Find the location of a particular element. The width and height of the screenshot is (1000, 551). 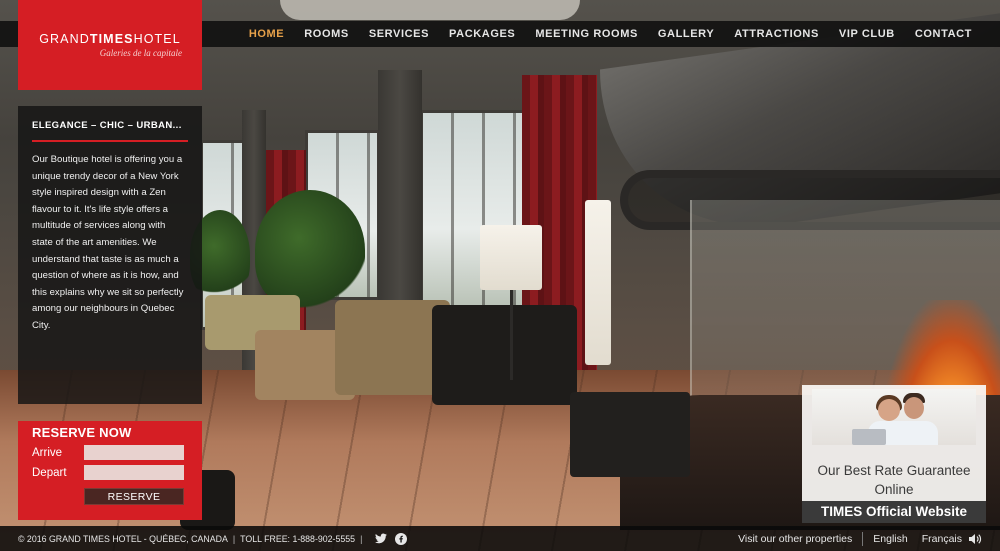

floor-lamp-pole is located at coordinates (511, 335).